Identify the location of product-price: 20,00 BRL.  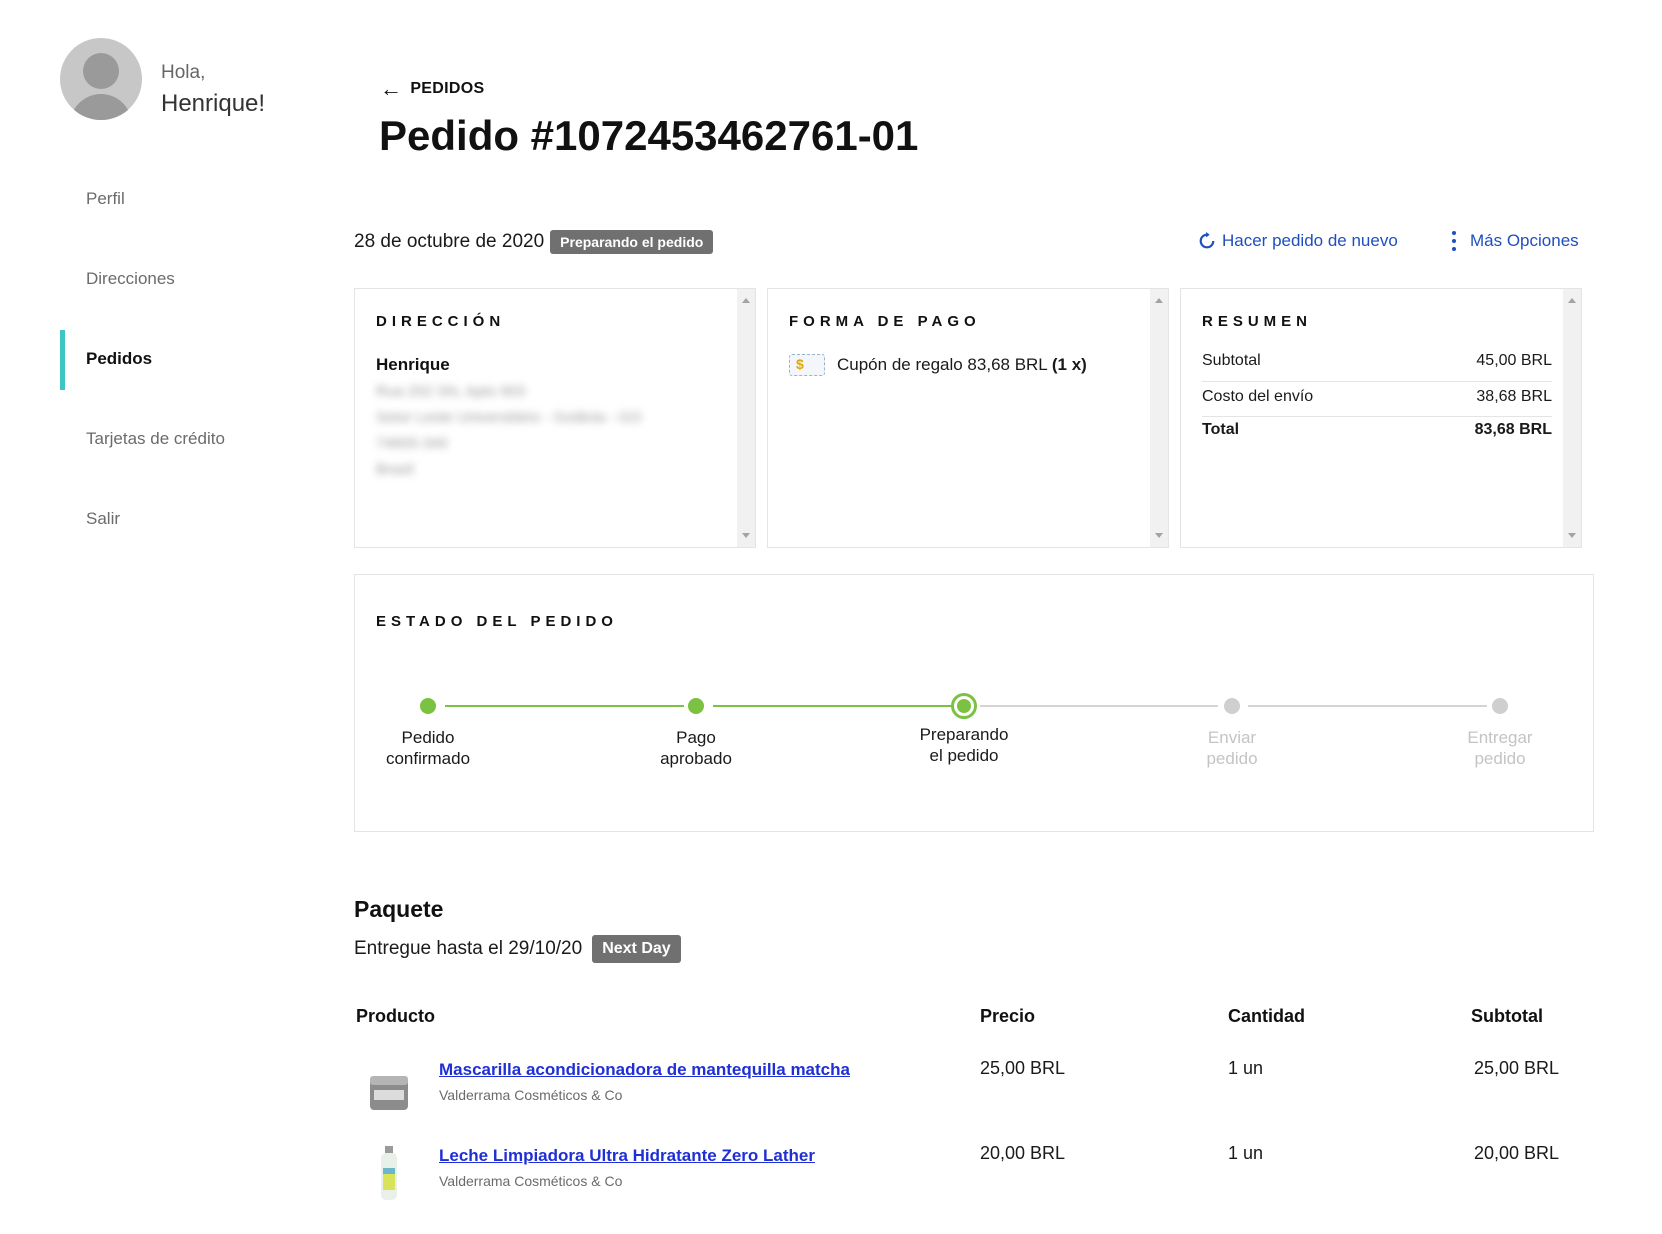
(1023, 1153).